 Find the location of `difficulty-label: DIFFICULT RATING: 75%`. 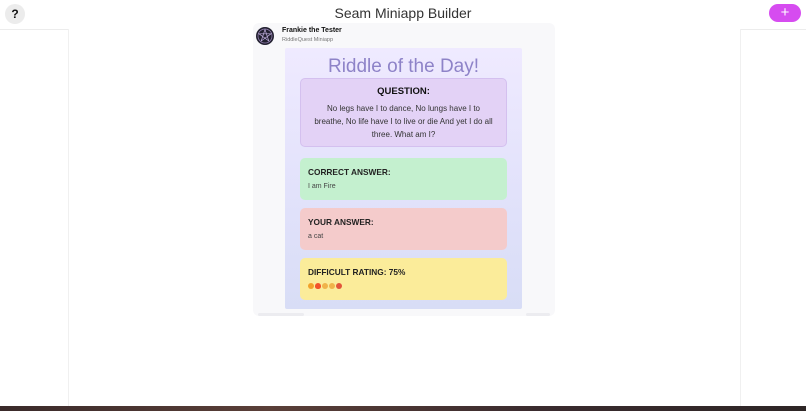

difficulty-label: DIFFICULT RATING: 75% is located at coordinates (357, 272).